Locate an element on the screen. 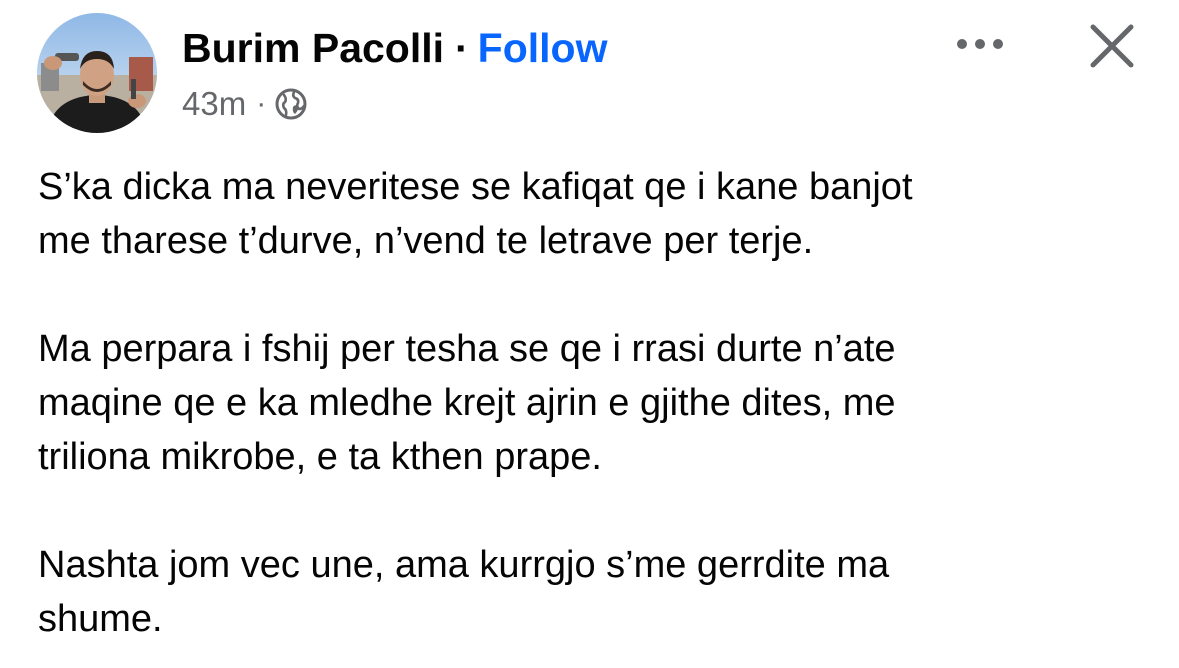 This screenshot has width=1179, height=668. close-icon is located at coordinates (1112, 46).